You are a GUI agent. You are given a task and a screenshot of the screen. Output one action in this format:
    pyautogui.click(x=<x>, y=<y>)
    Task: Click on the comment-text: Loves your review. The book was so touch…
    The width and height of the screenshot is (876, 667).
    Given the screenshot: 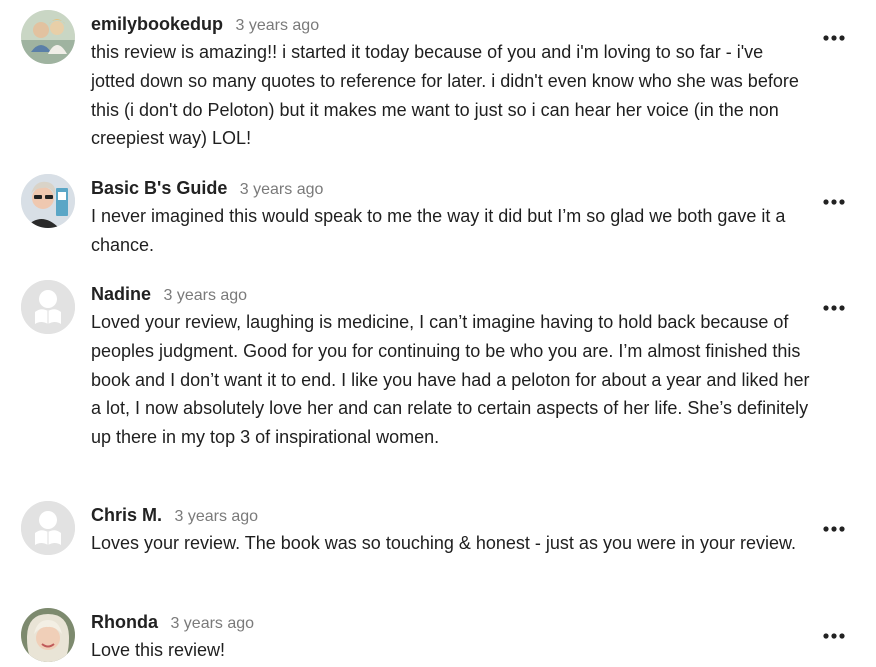 What is the action you would take?
    pyautogui.click(x=444, y=543)
    